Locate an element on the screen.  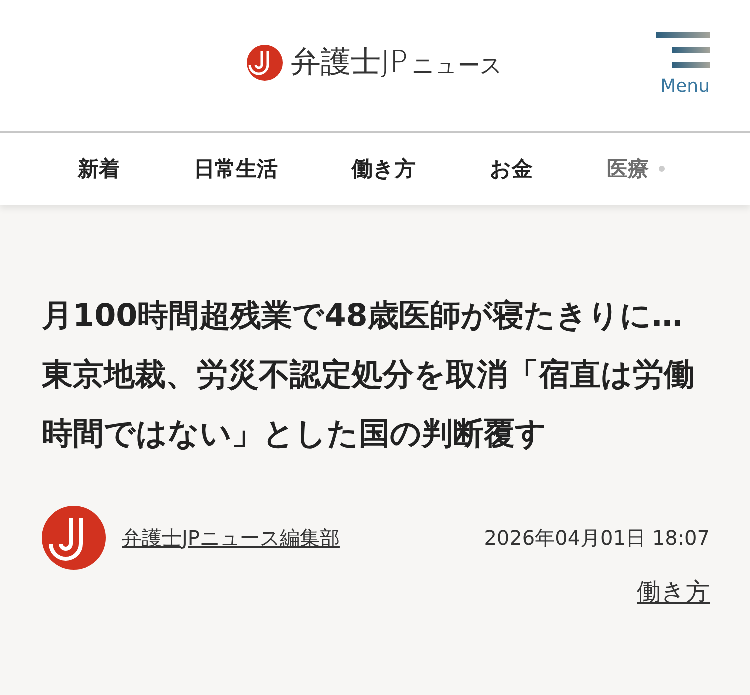
author-link: 弁護士JPニュース編集部 is located at coordinates (231, 538).